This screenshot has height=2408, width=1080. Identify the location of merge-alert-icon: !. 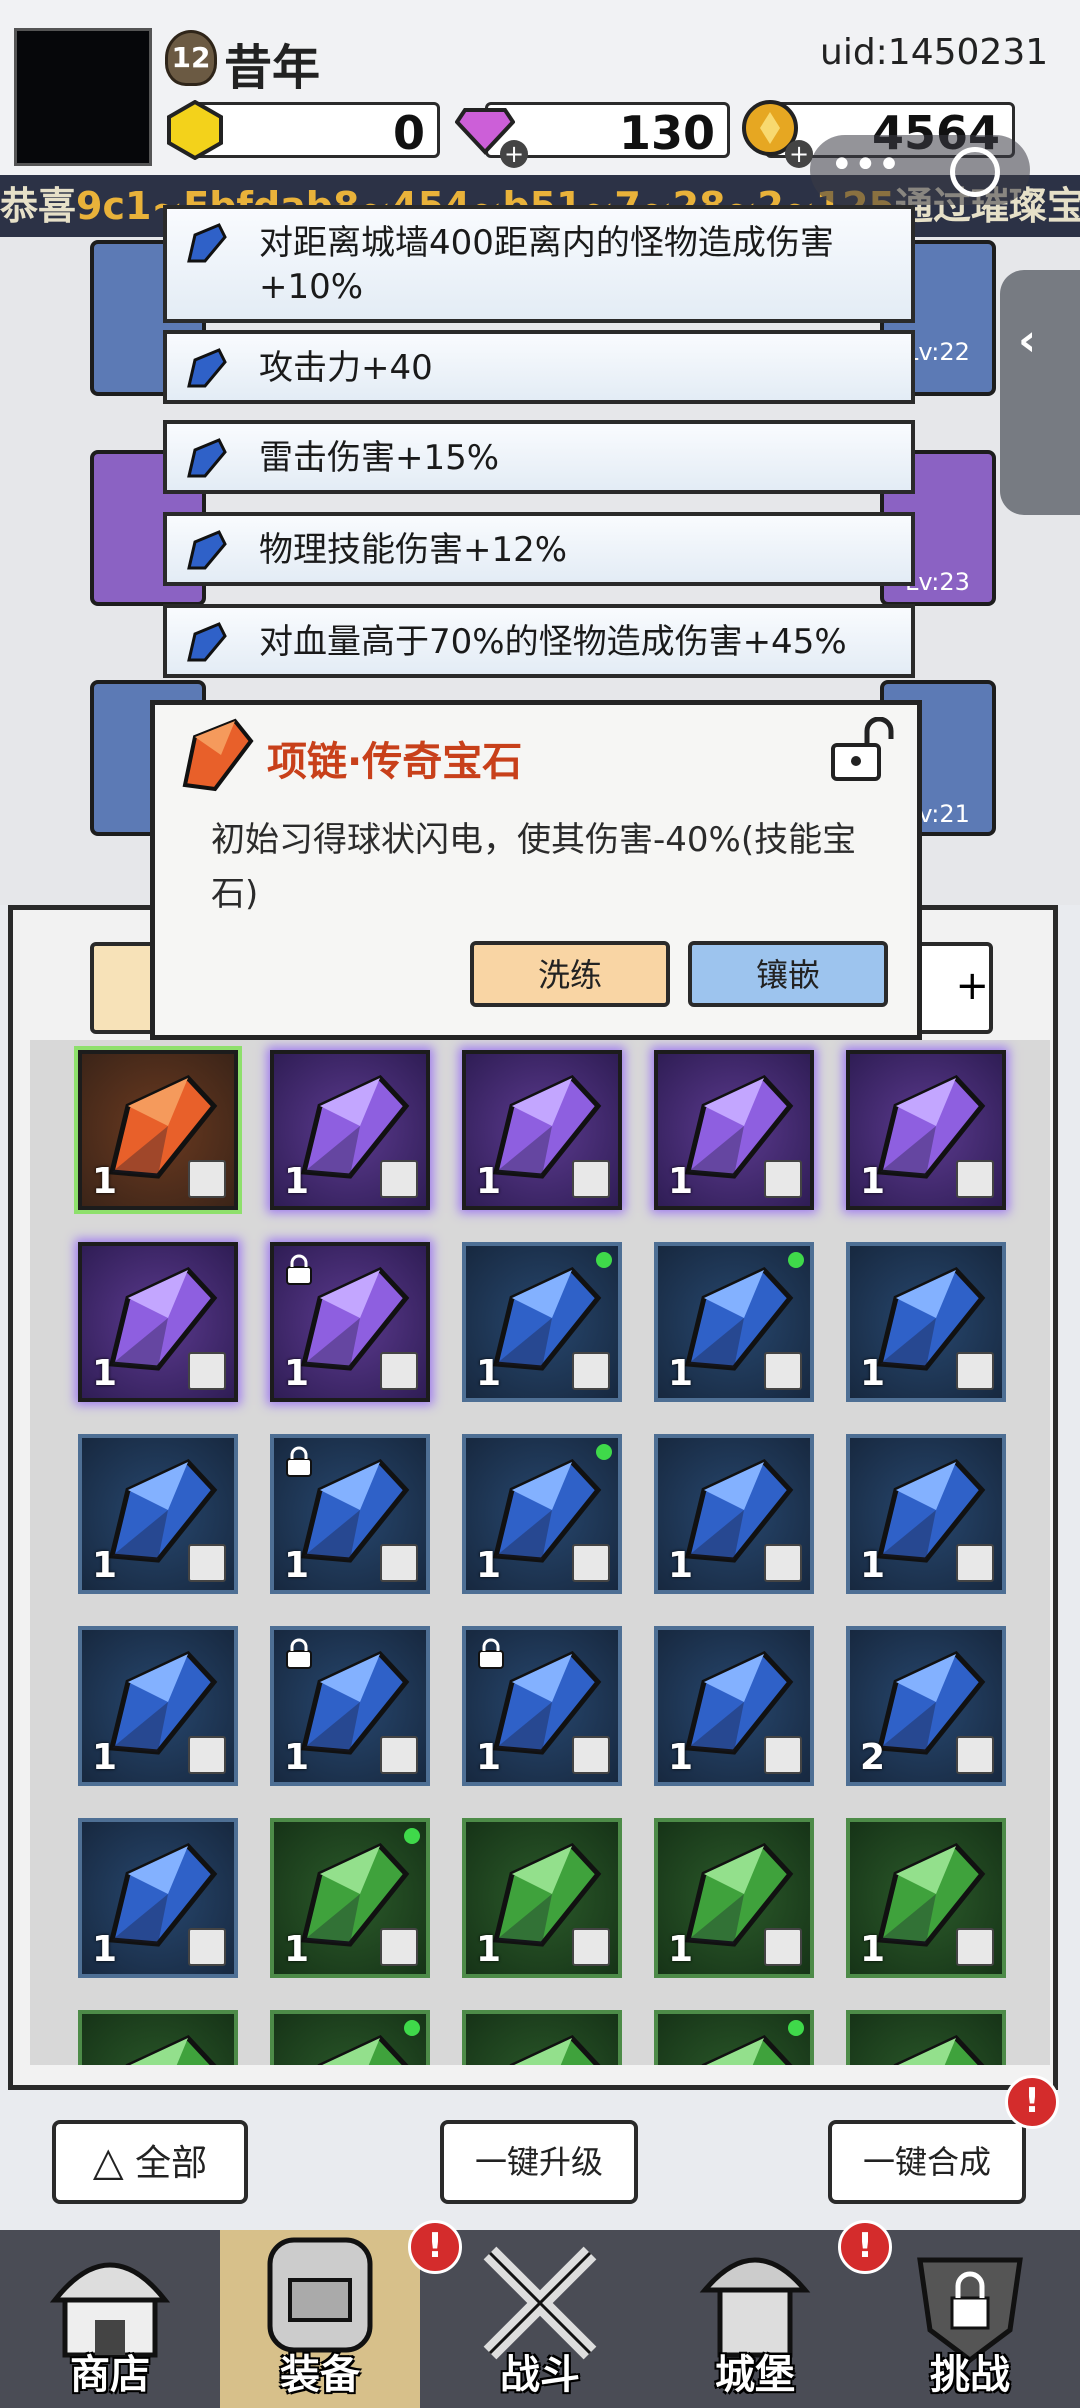
(1032, 2102).